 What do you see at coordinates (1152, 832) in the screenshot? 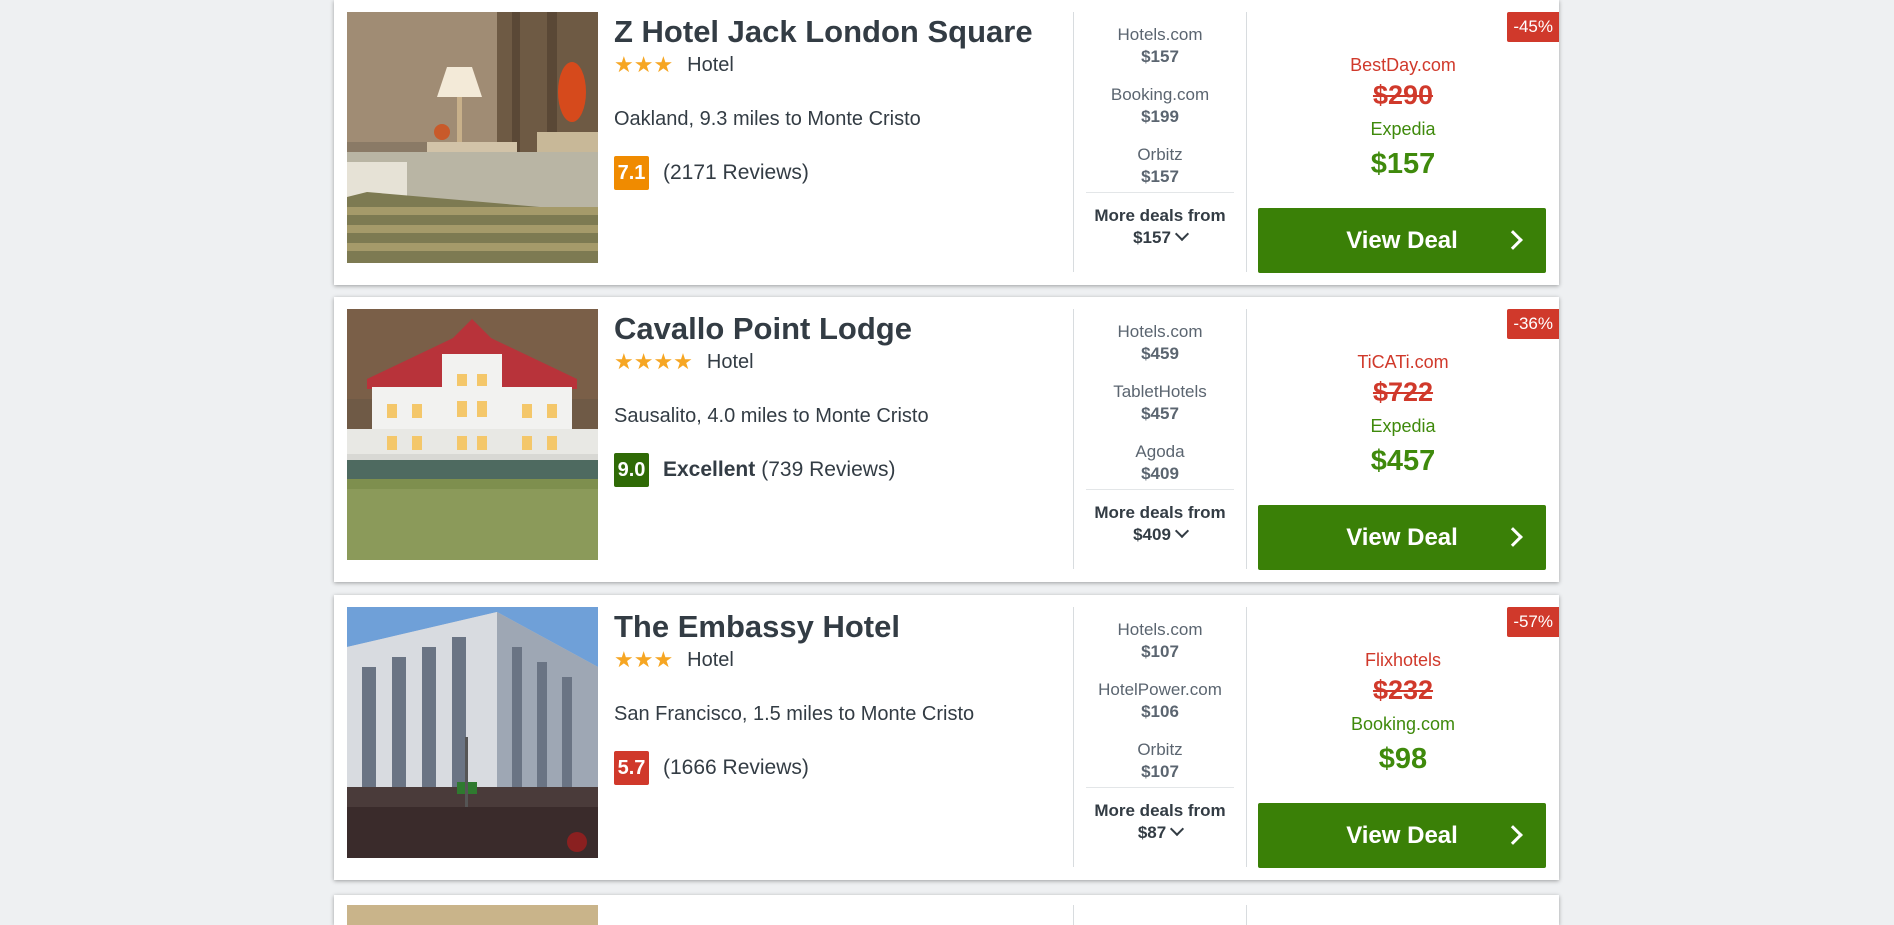
I see `more-deals-price: $87` at bounding box center [1152, 832].